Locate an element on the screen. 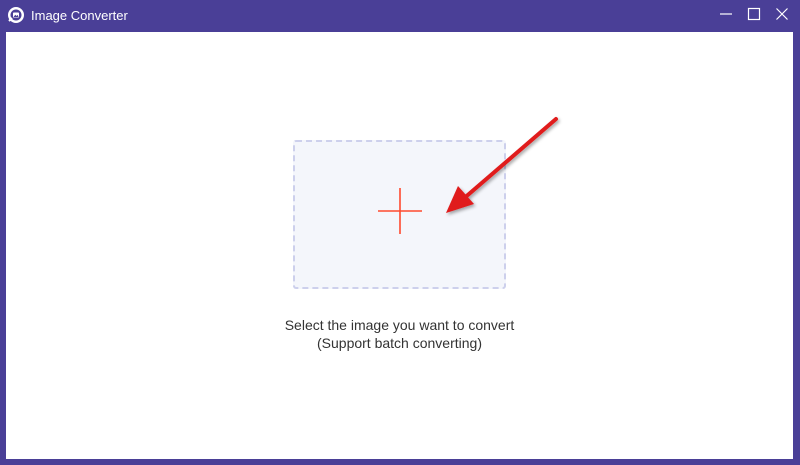  title-bar: Image Converter is located at coordinates (400, 16).